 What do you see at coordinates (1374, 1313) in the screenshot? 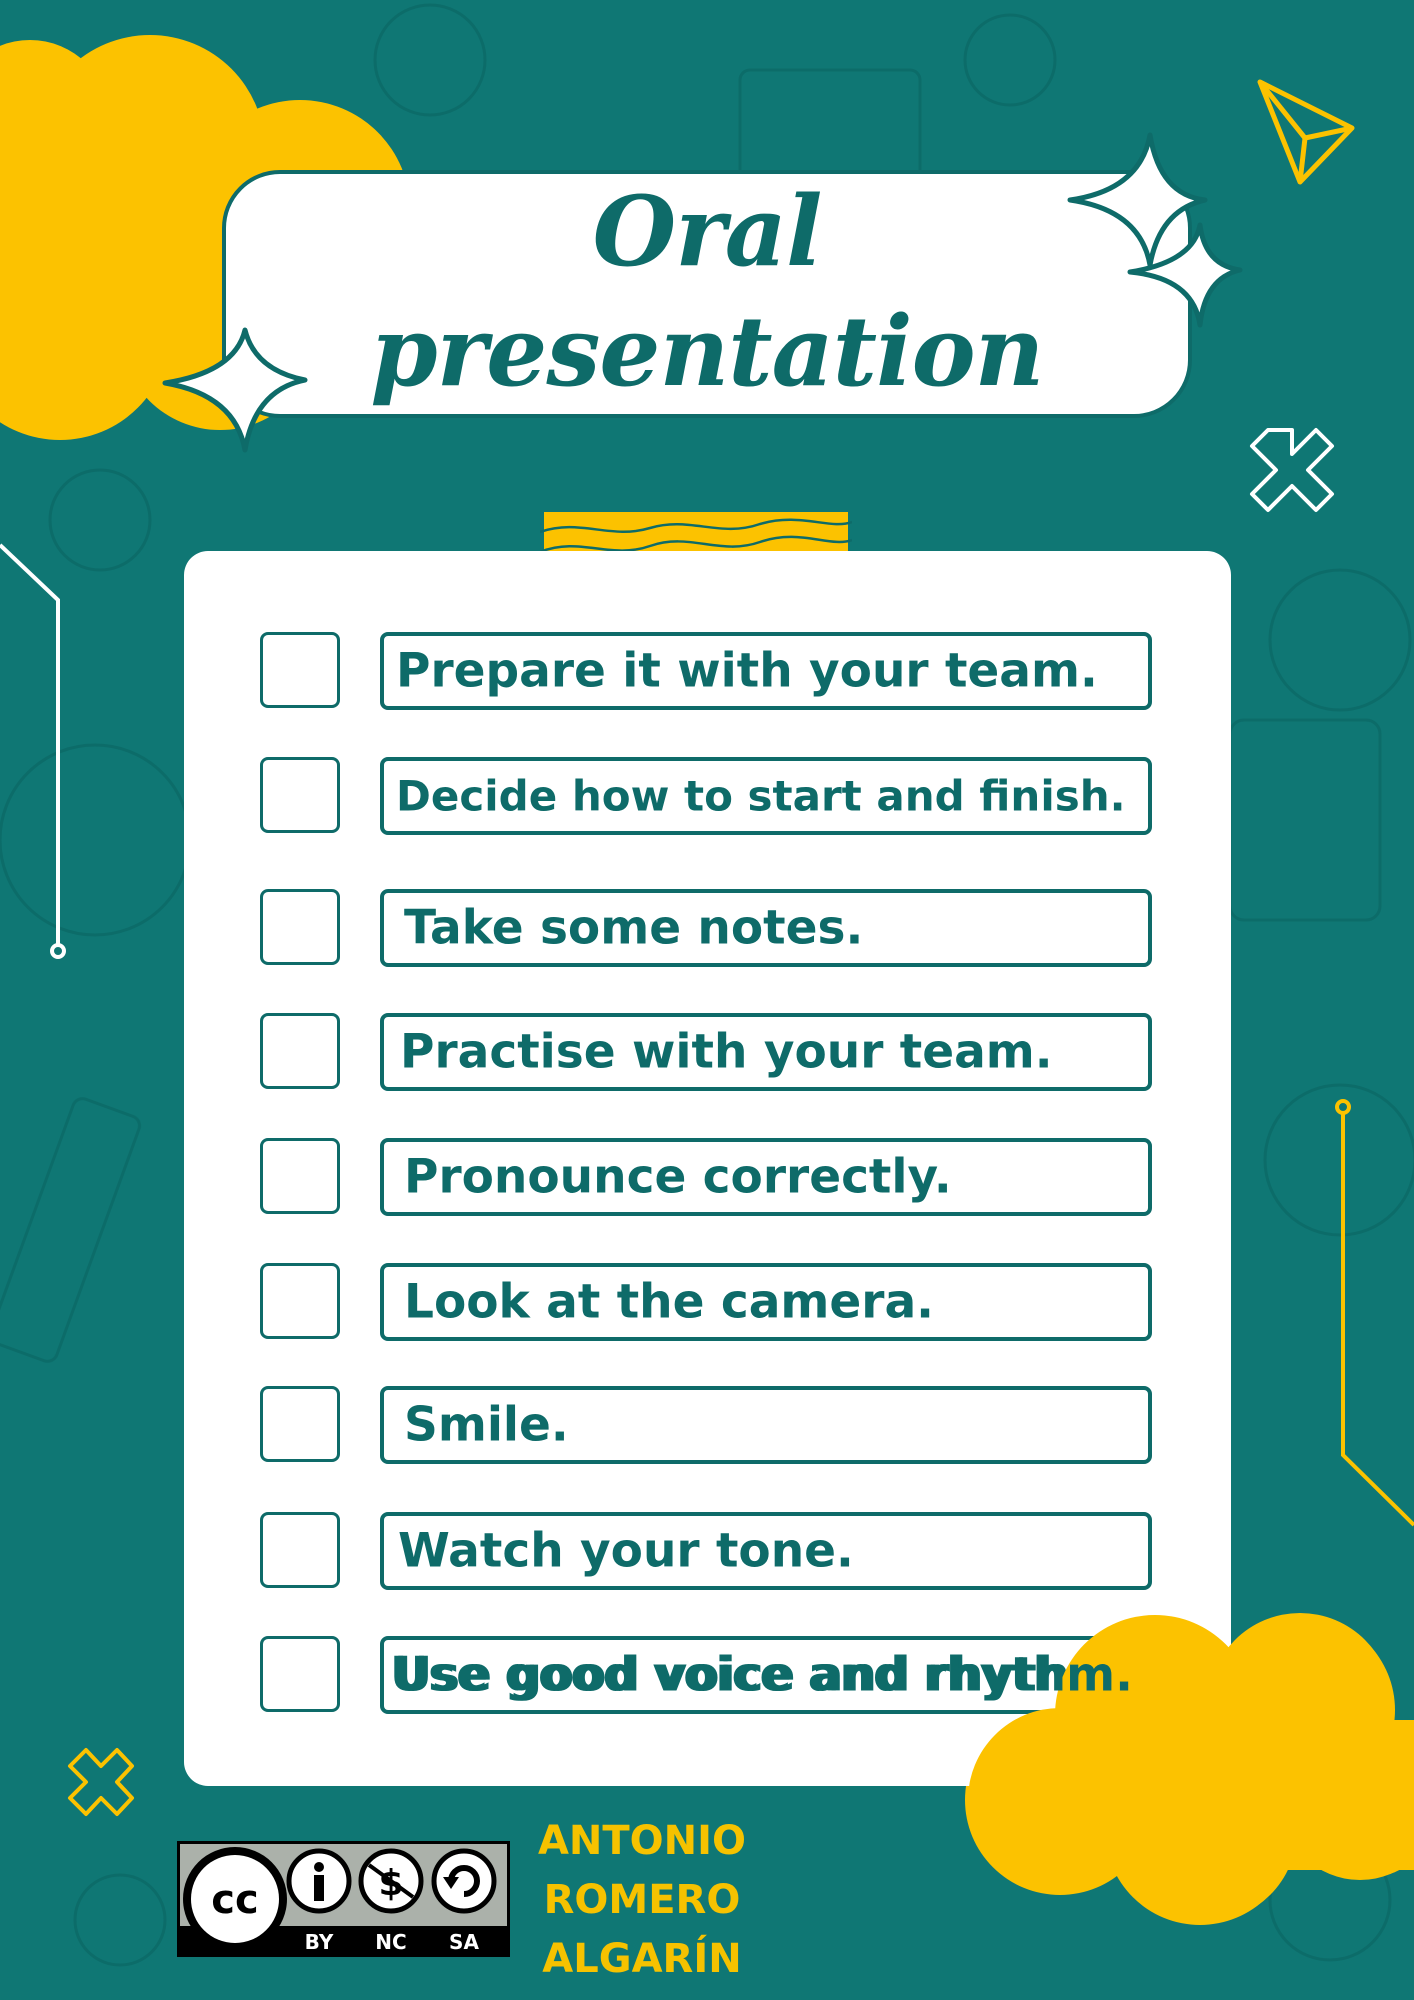
I see `right-line-decoration` at bounding box center [1374, 1313].